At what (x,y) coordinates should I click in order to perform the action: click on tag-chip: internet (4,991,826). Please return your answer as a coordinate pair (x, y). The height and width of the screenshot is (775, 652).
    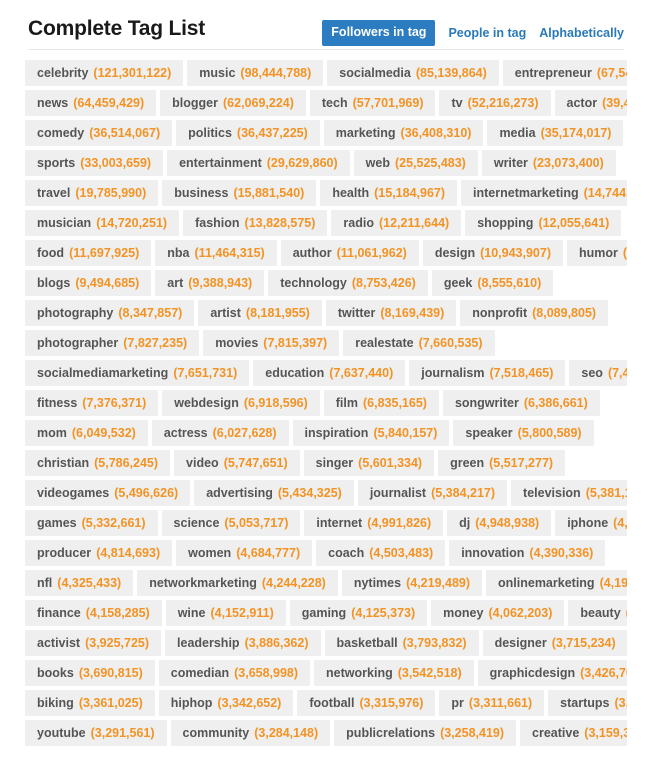
    Looking at the image, I should click on (374, 523).